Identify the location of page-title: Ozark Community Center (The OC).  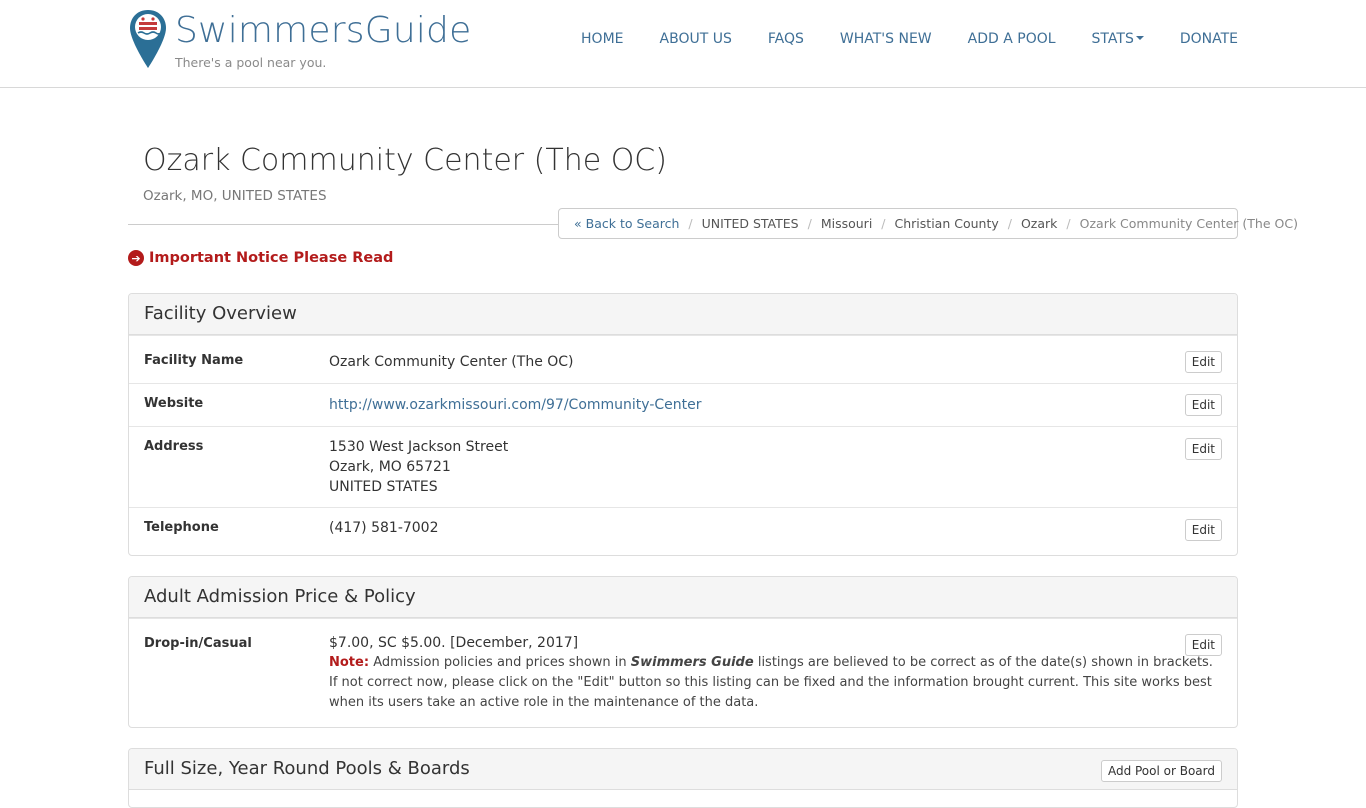
(405, 160).